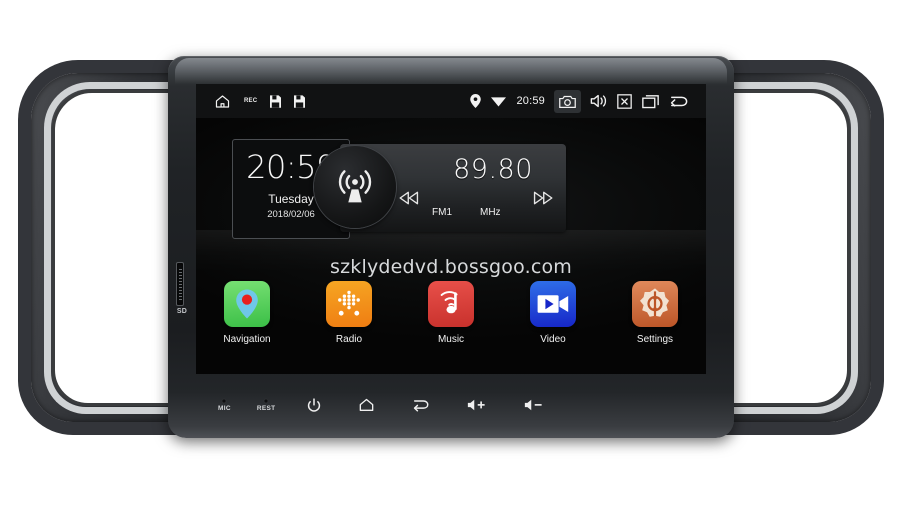 The height and width of the screenshot is (524, 902). I want to click on sd-card-slot: SD, so click(182, 294).